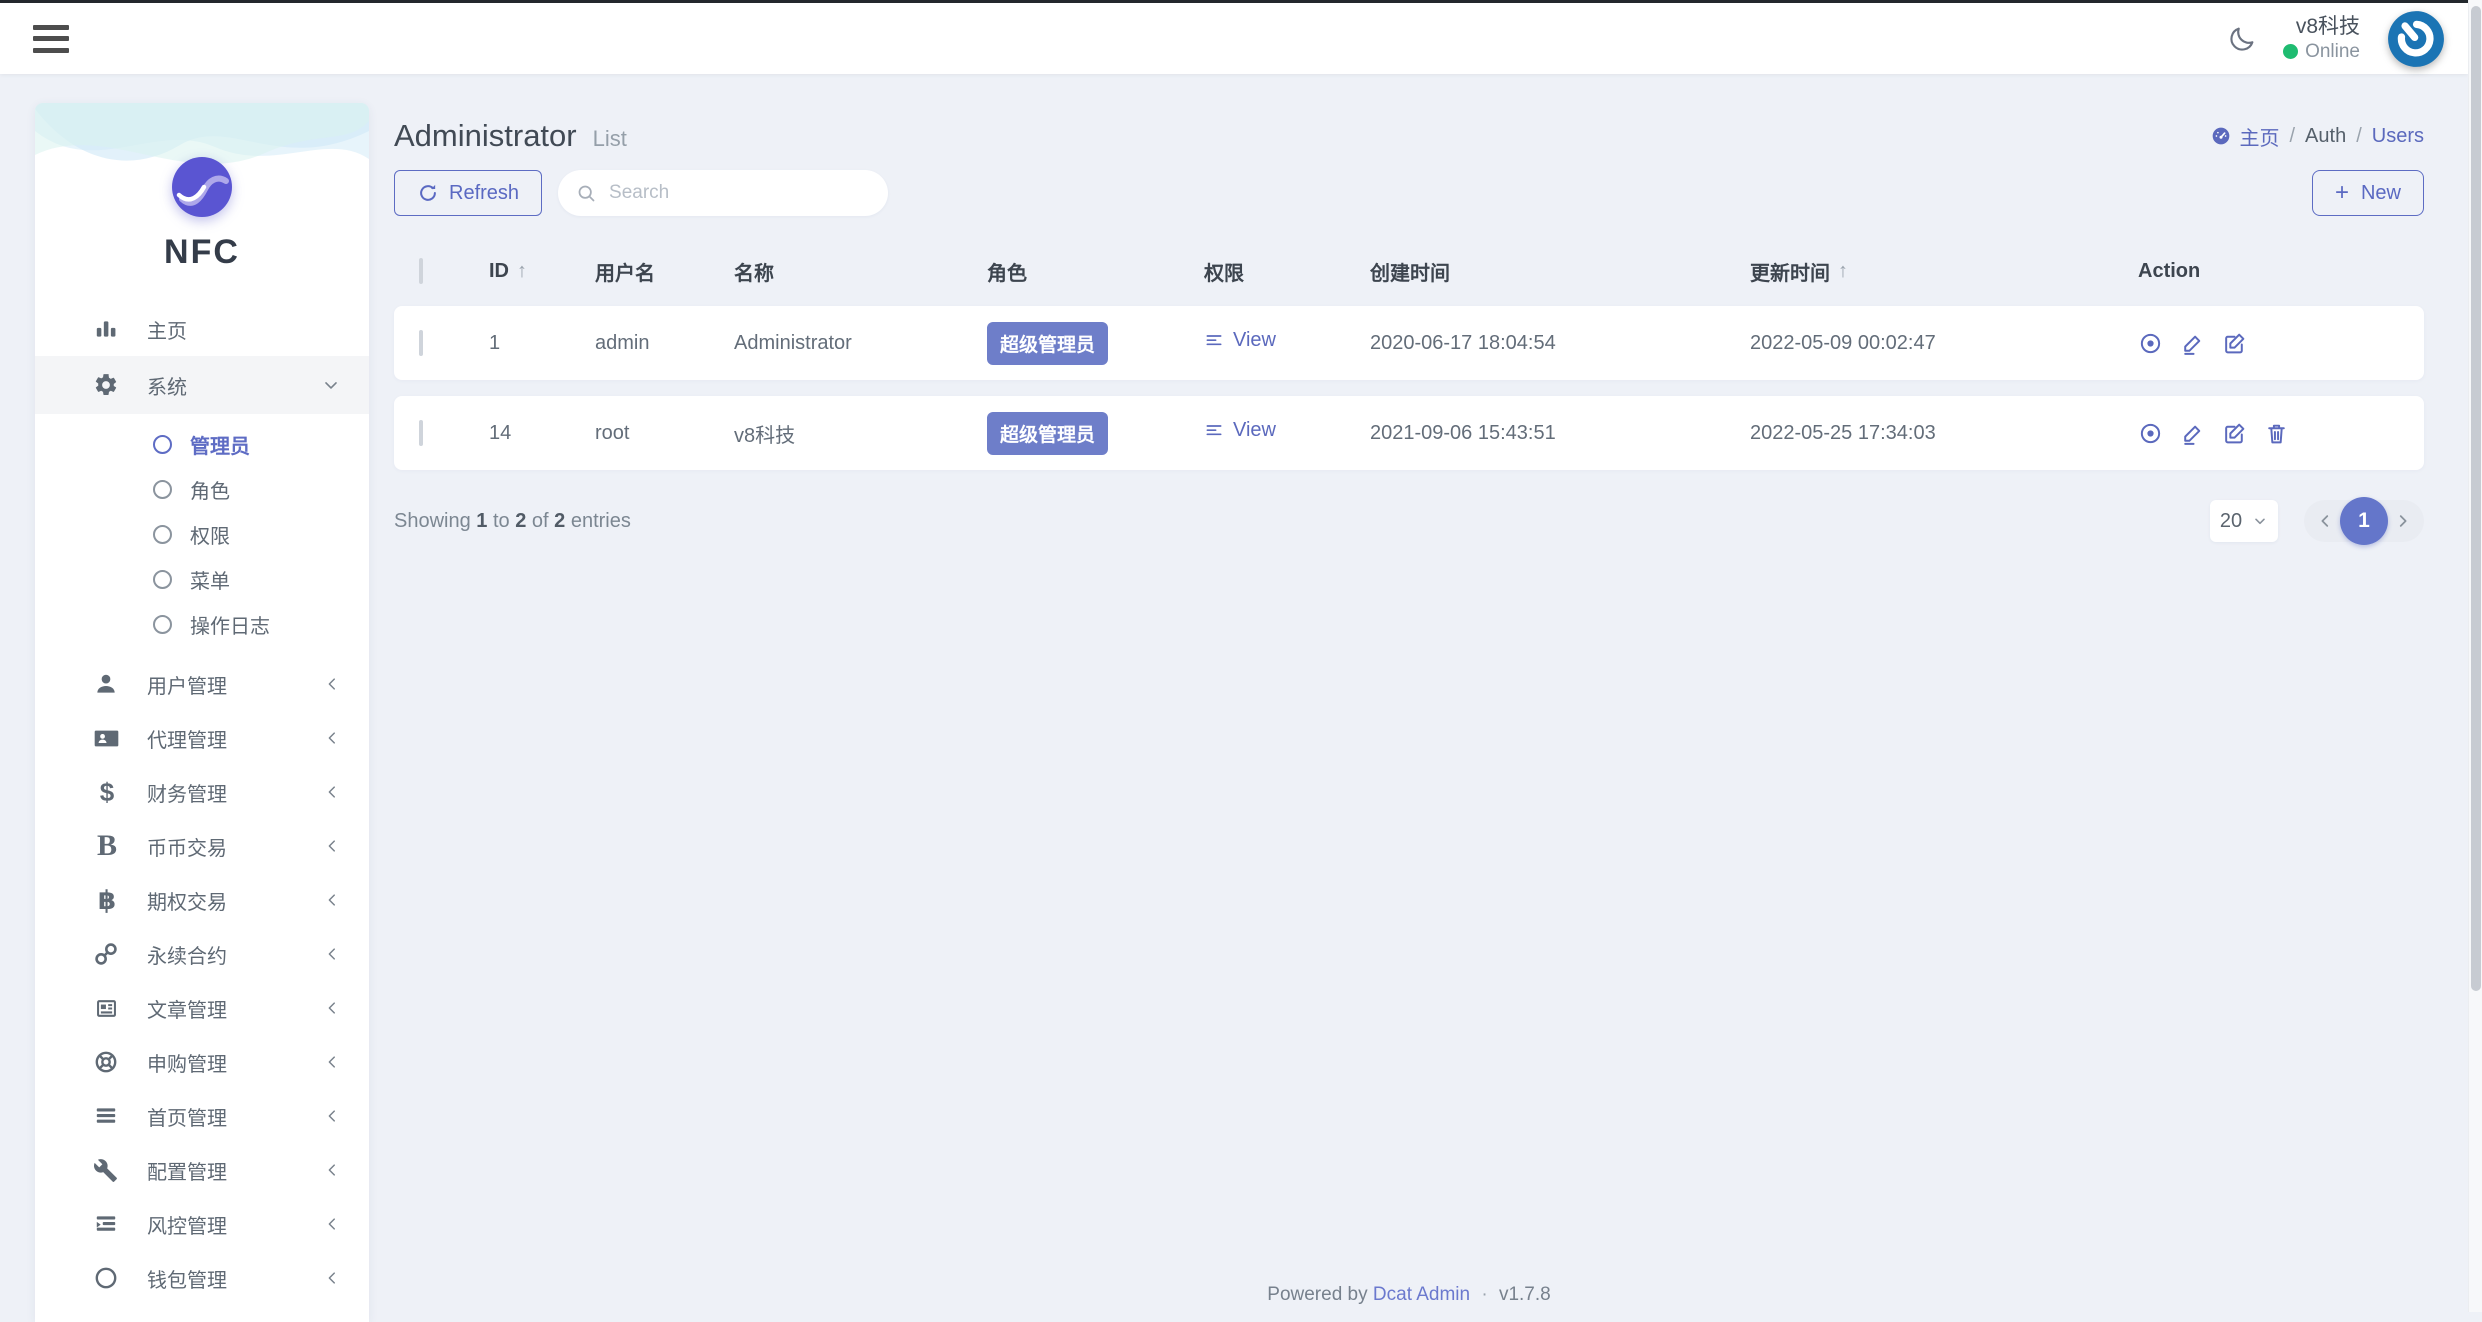 This screenshot has width=2482, height=1322. I want to click on newspaper-icon, so click(113, 1008).